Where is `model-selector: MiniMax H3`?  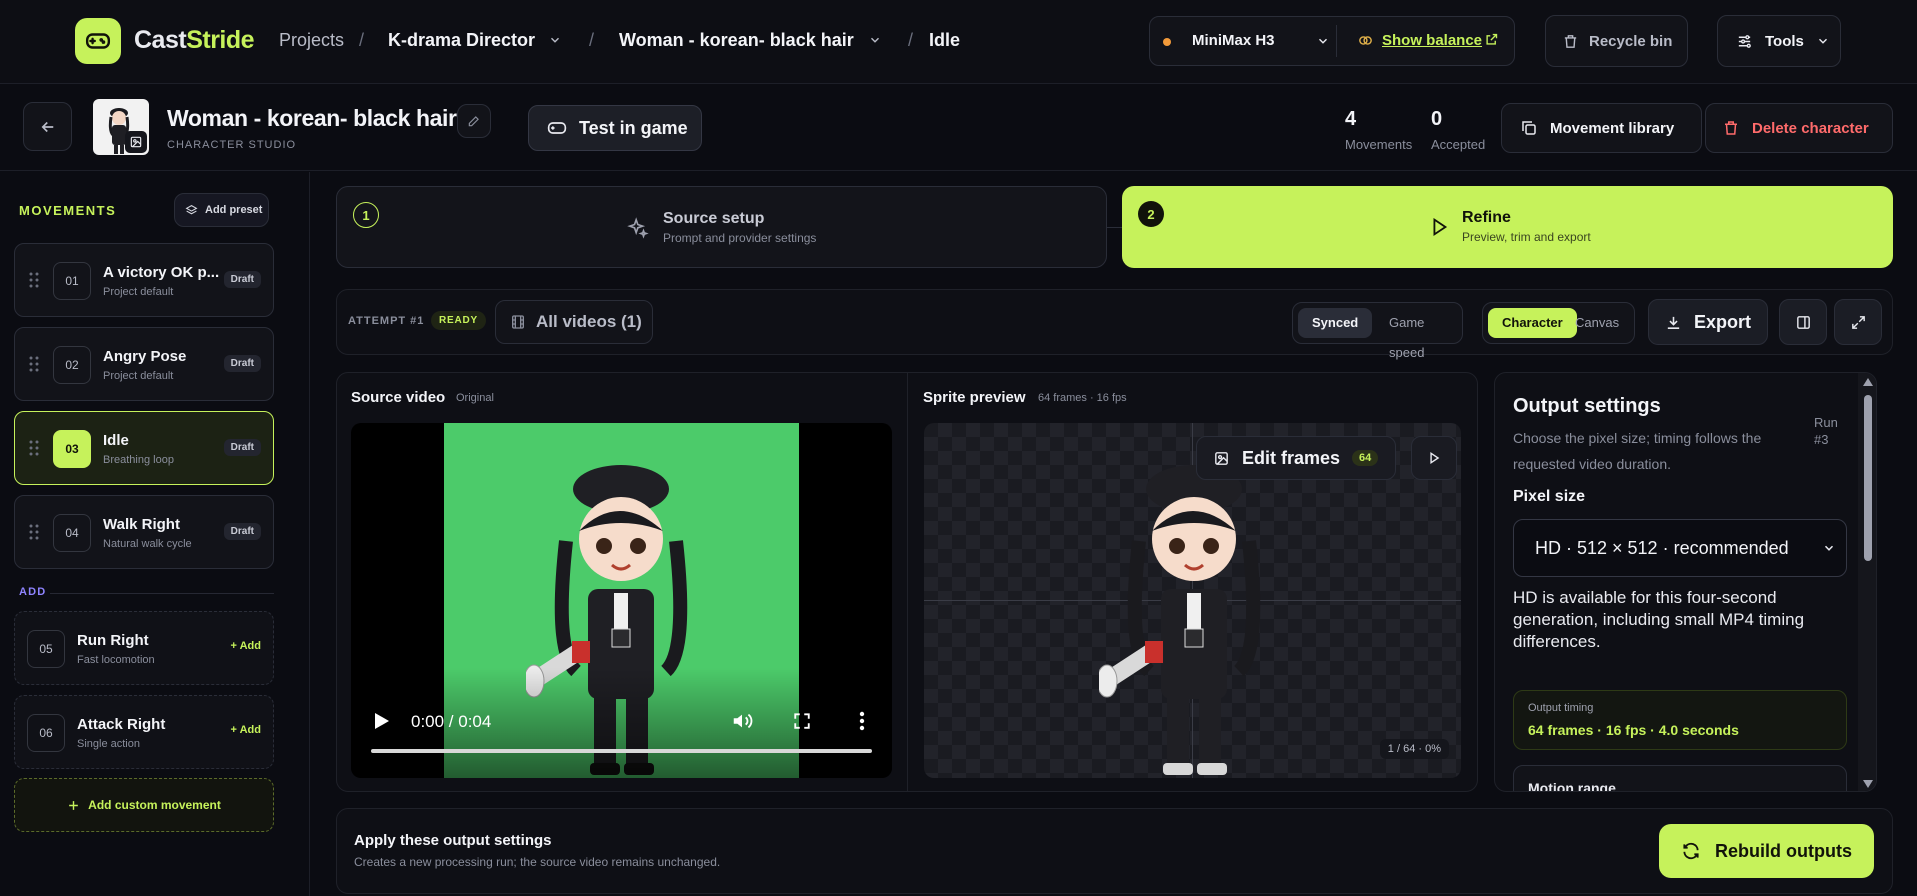 model-selector: MiniMax H3 is located at coordinates (1233, 40).